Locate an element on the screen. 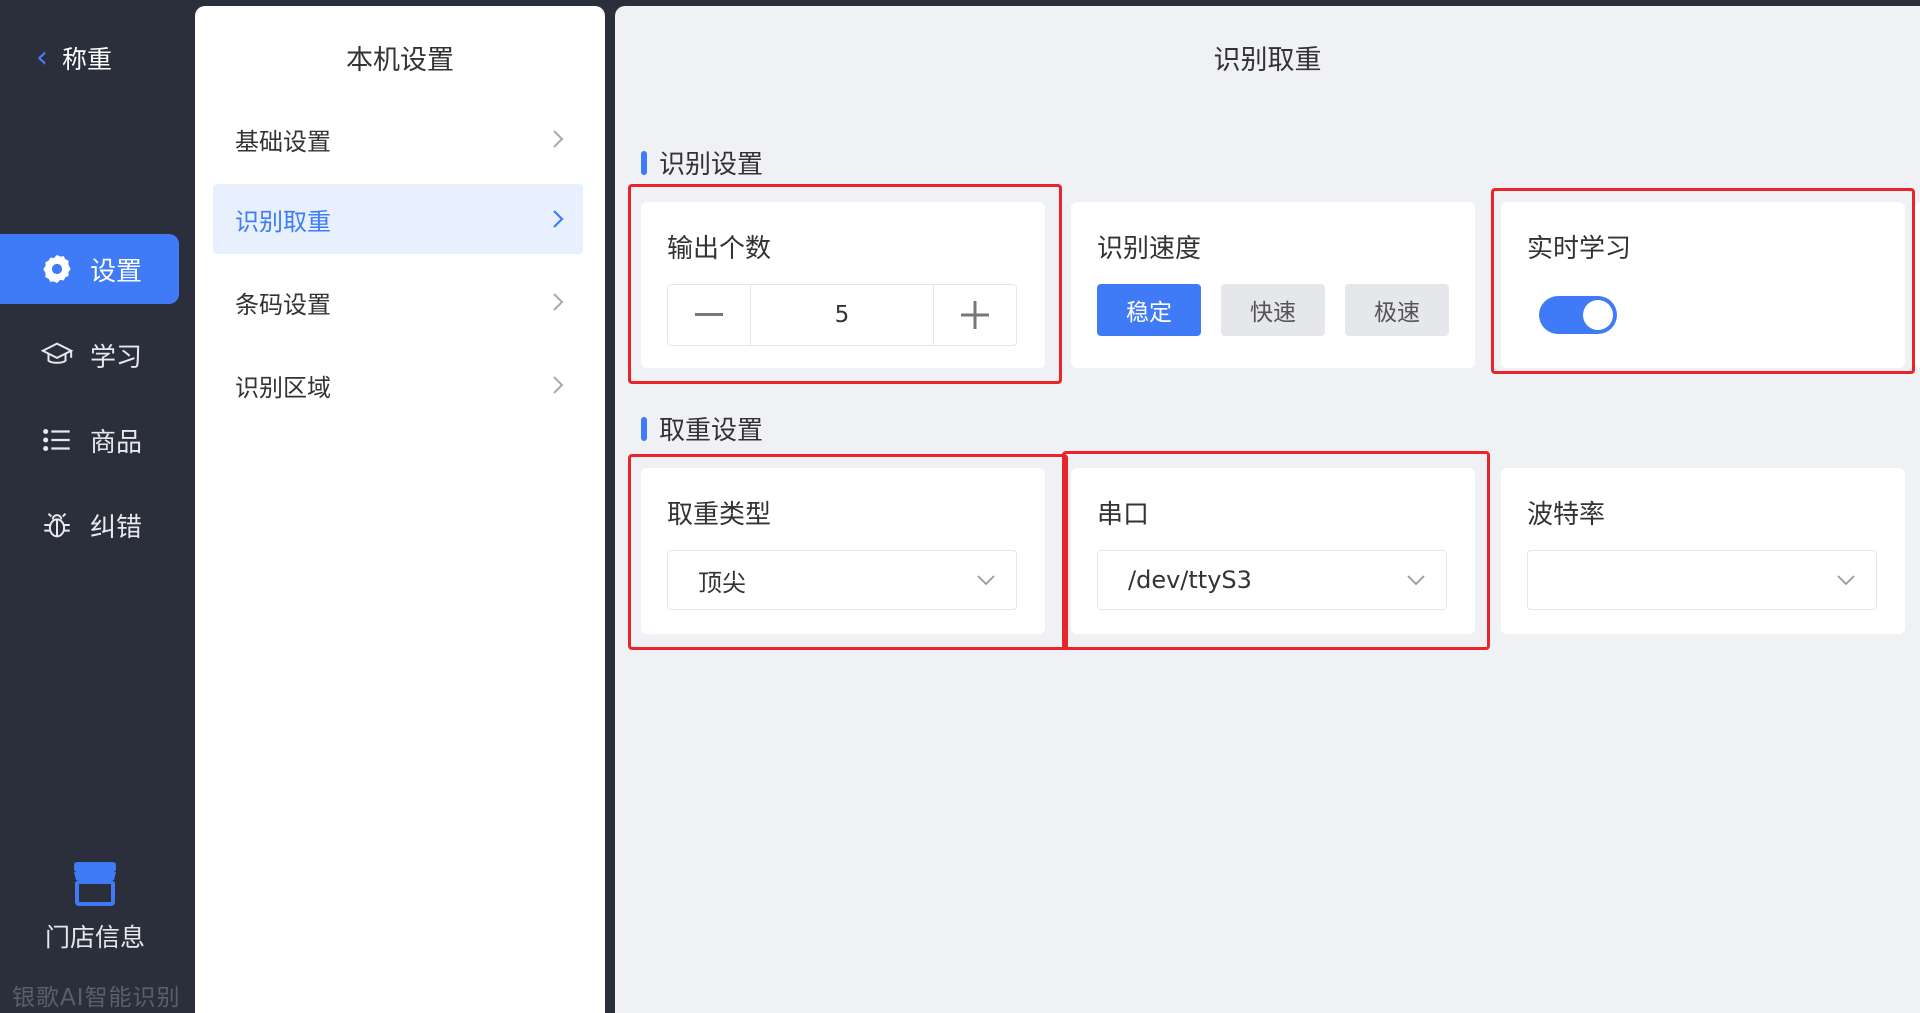  card-title: 识别速度 is located at coordinates (1149, 249).